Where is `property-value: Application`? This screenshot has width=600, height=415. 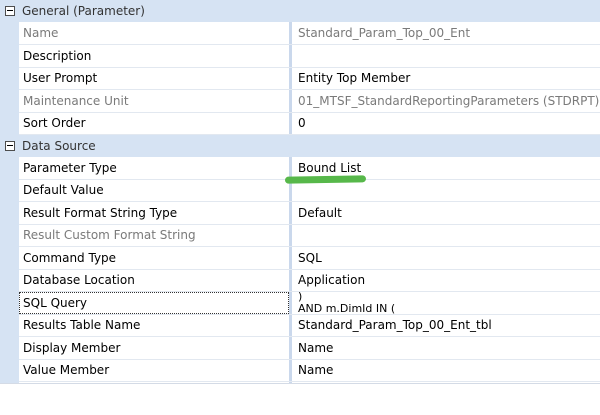
property-value: Application is located at coordinates (331, 280).